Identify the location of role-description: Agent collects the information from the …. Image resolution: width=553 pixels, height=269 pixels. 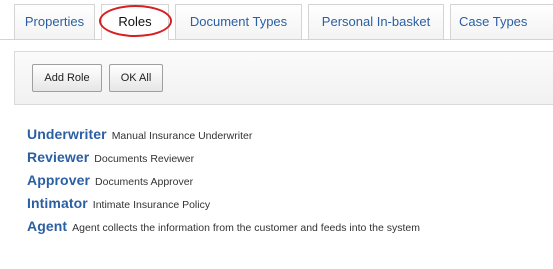
(246, 228).